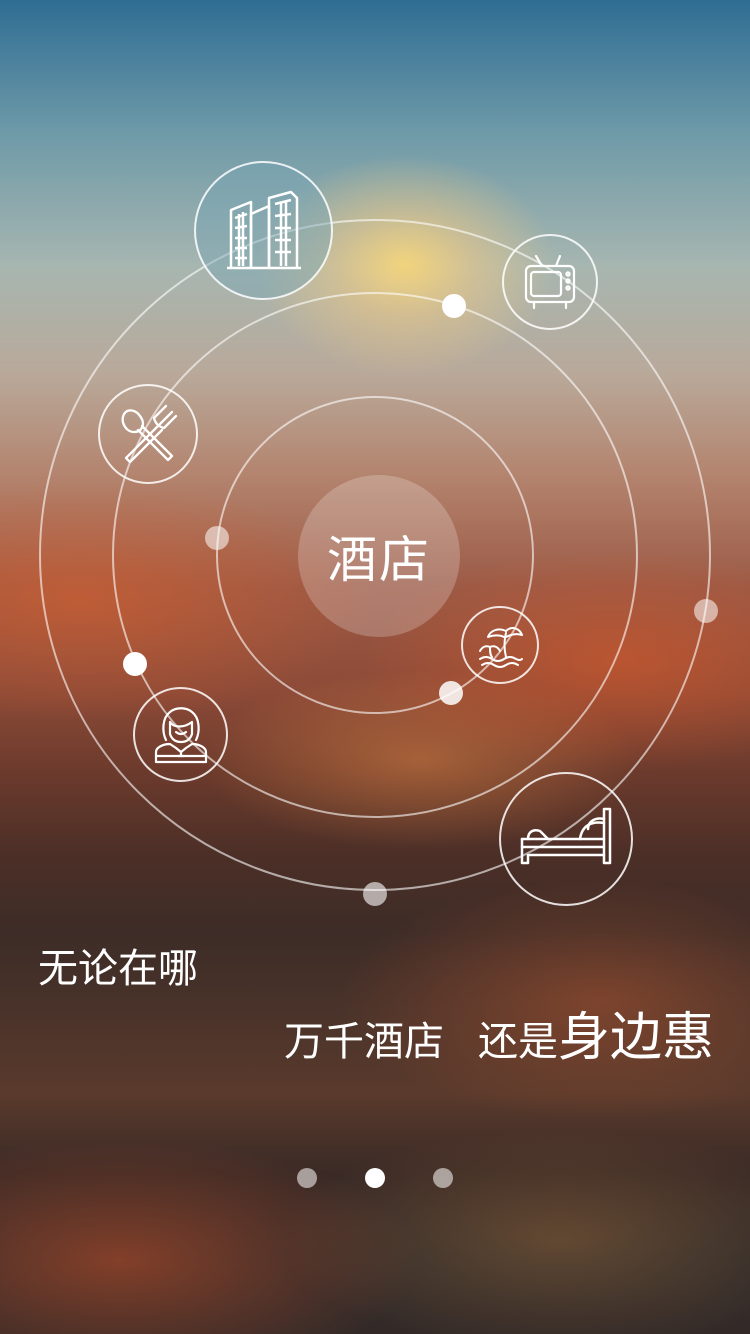 Image resolution: width=750 pixels, height=1334 pixels. Describe the element at coordinates (517, 1042) in the screenshot. I see `caption-line-2-part-2: 还是` at that location.